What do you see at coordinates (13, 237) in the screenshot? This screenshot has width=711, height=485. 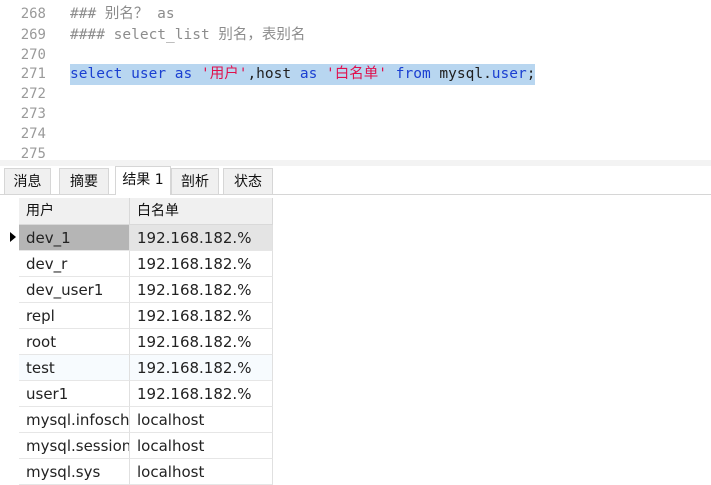 I see `current-row-arrow-icon` at bounding box center [13, 237].